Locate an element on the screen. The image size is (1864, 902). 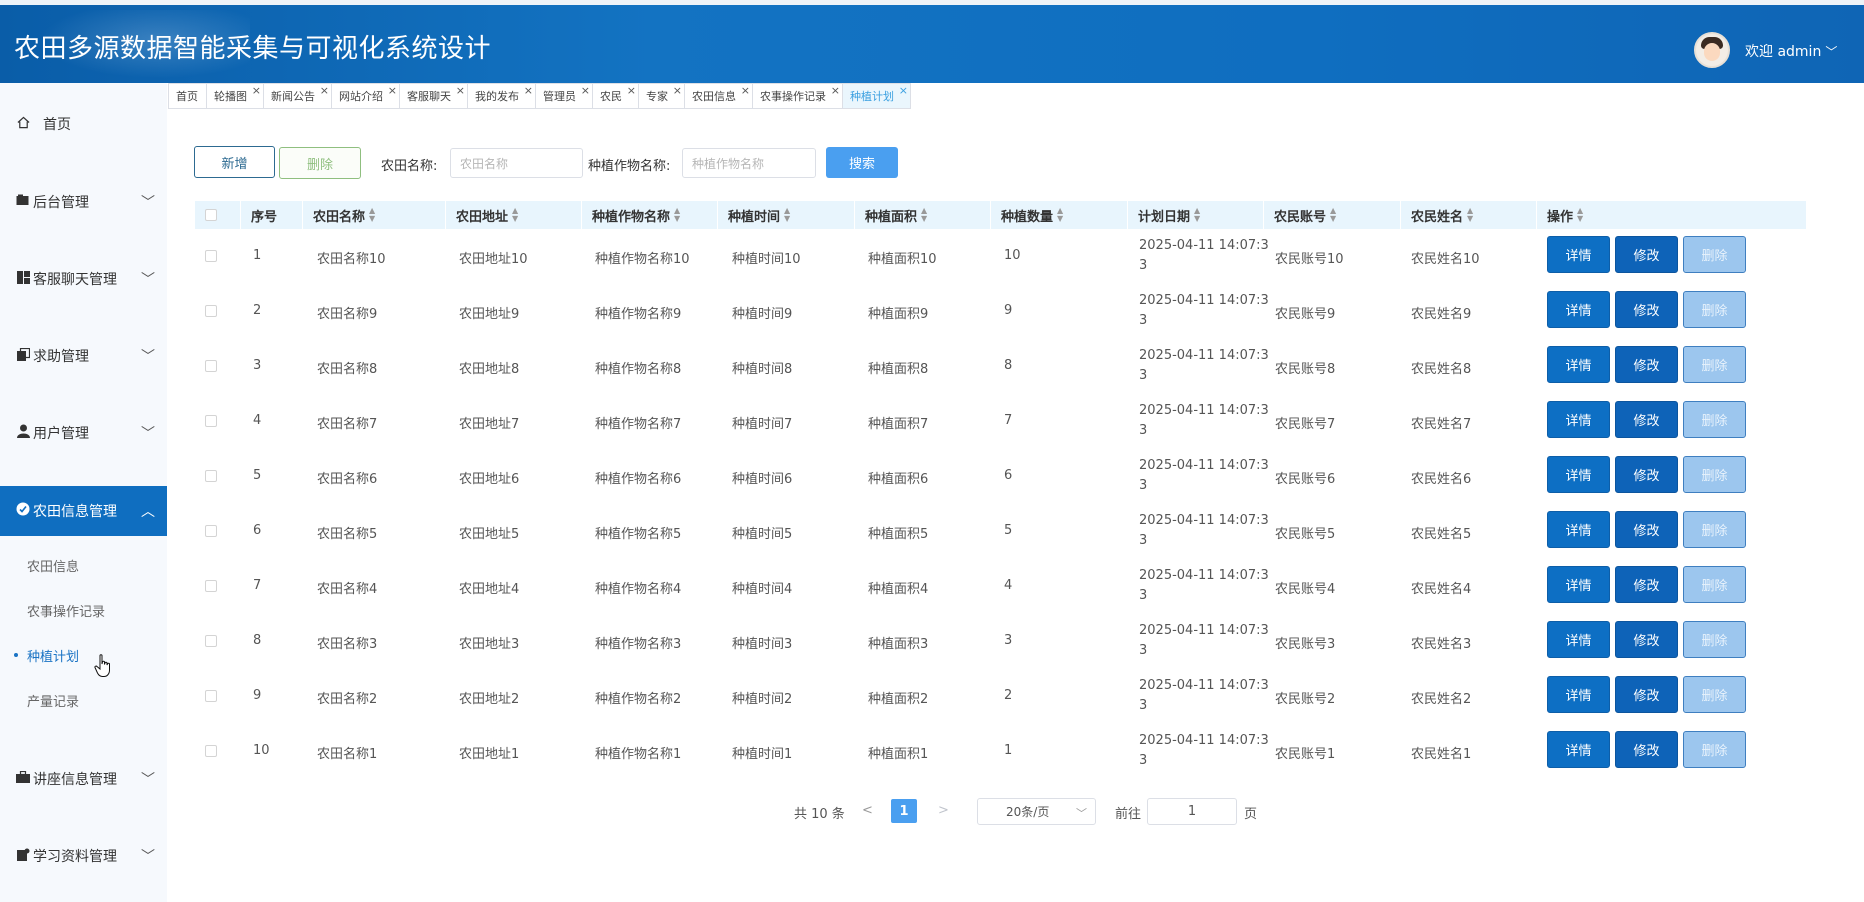
tab-experts: 专家 × is located at coordinates (661, 96).